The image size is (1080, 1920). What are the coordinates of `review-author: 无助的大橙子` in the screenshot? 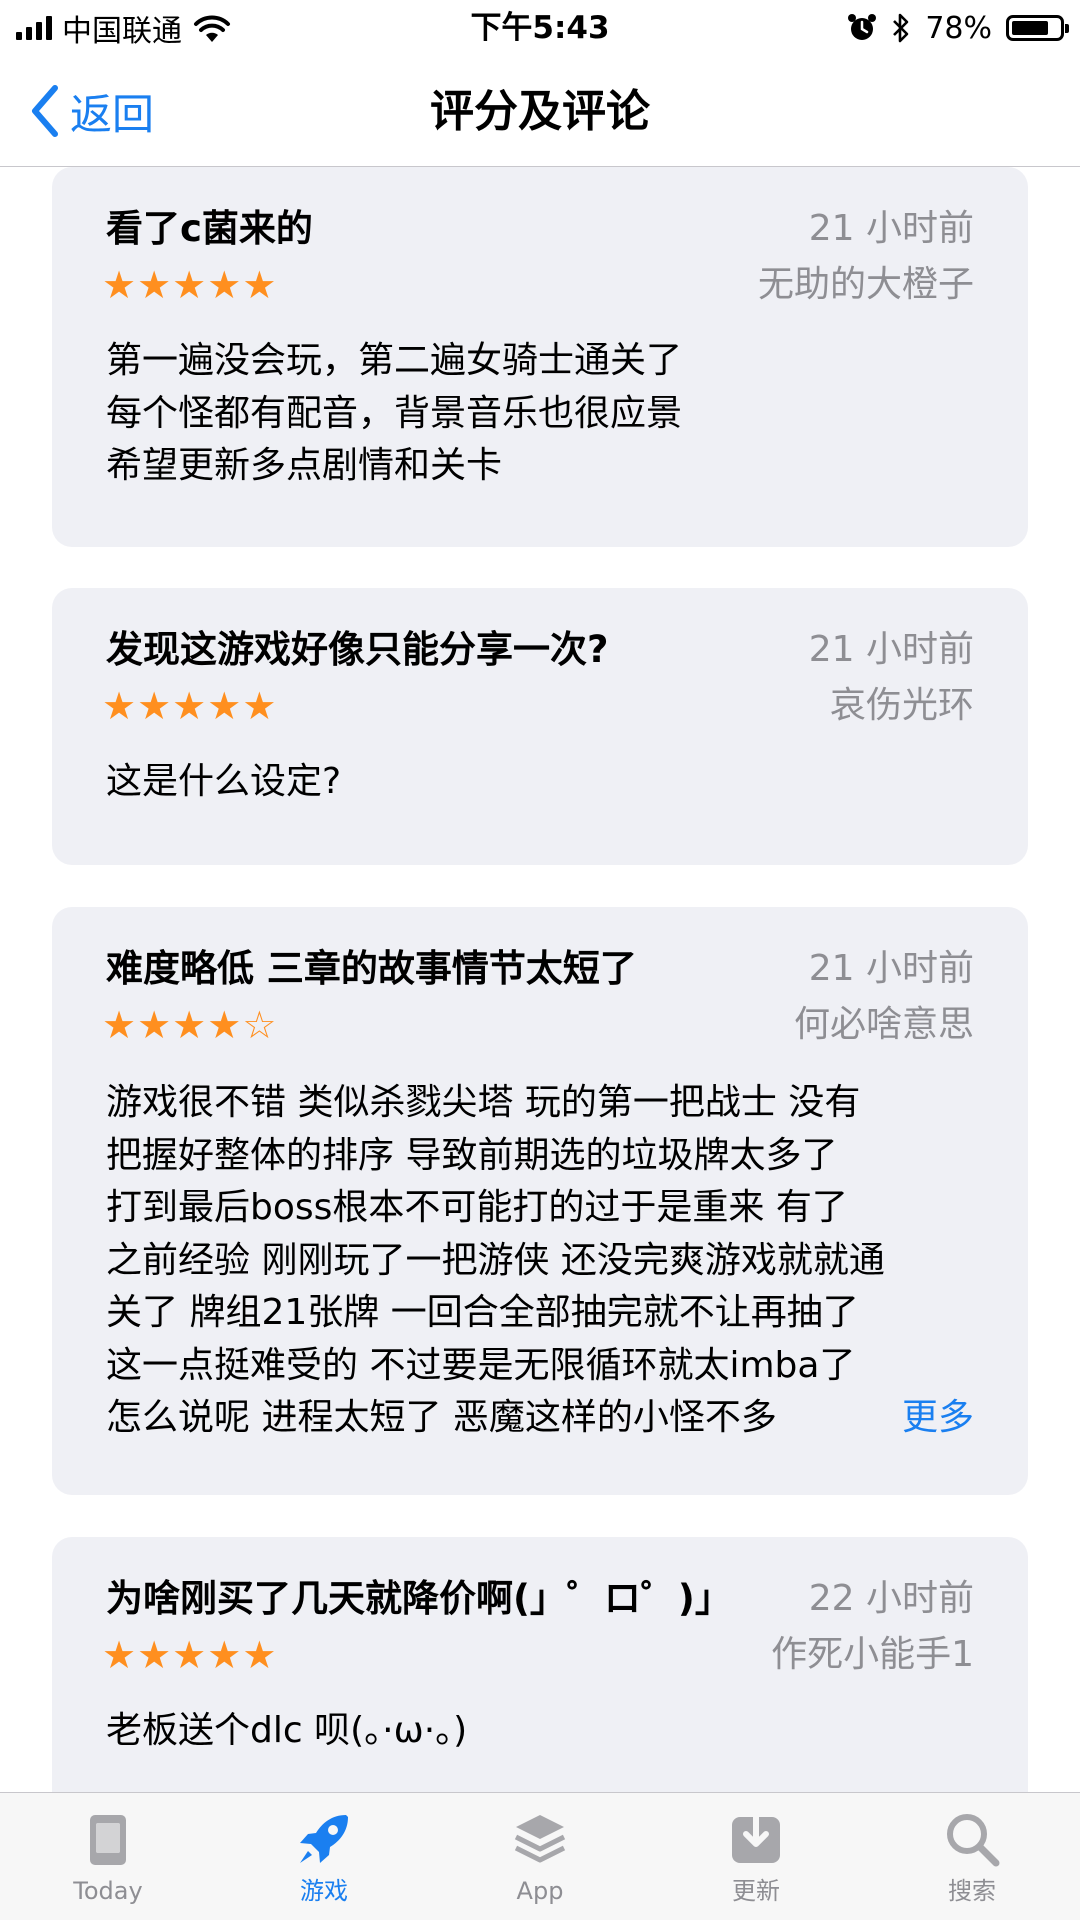 It's located at (865, 284).